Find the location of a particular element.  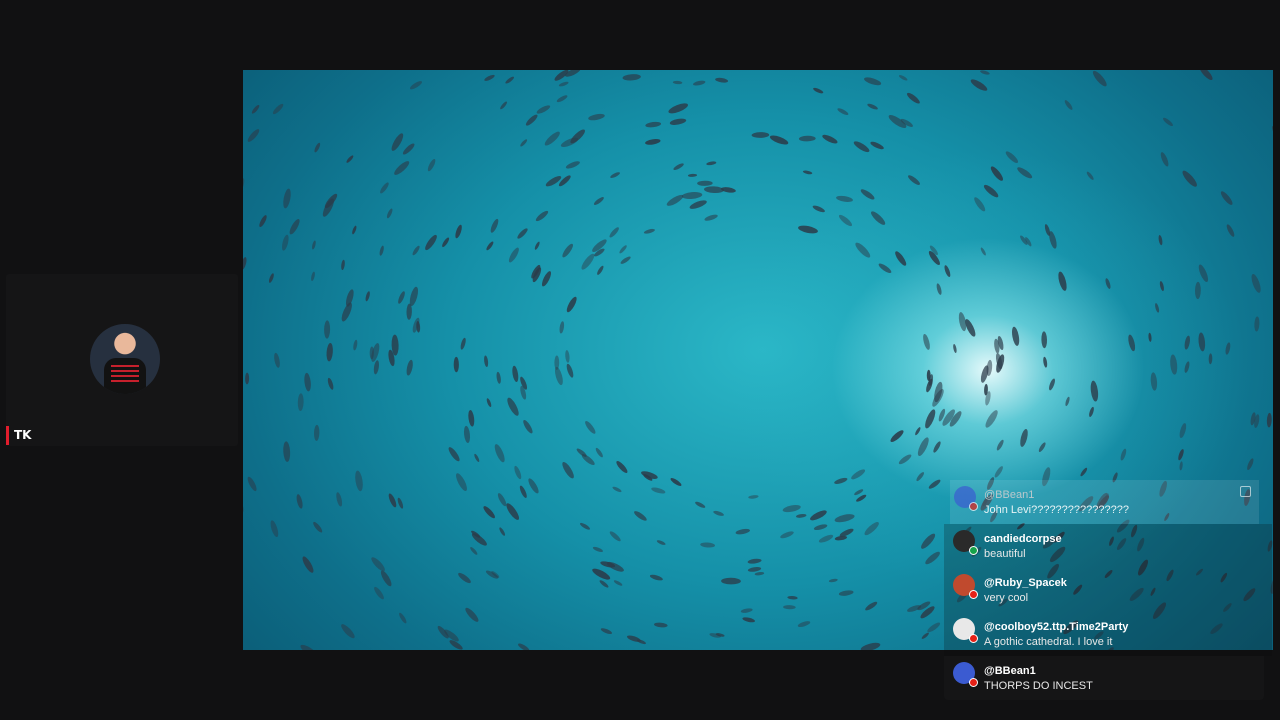

chat-message: @BBean1 THORPS DO INCEST is located at coordinates (1104, 678).